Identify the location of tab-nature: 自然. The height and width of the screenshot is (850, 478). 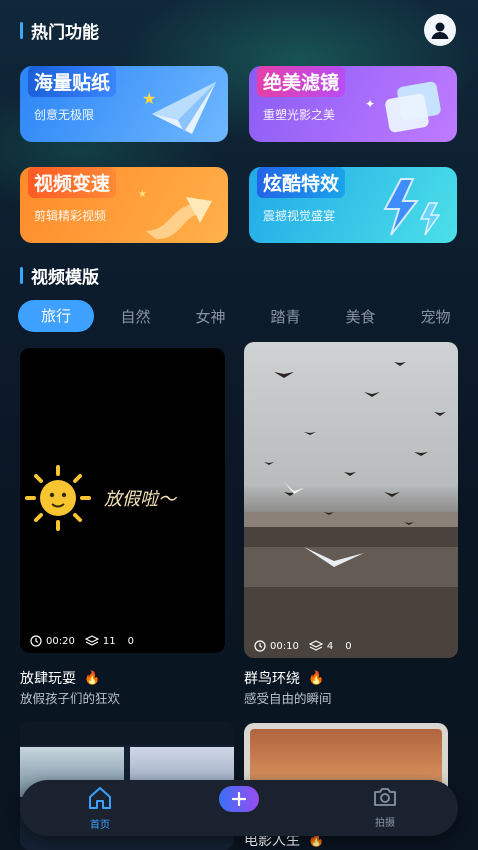
(135, 316).